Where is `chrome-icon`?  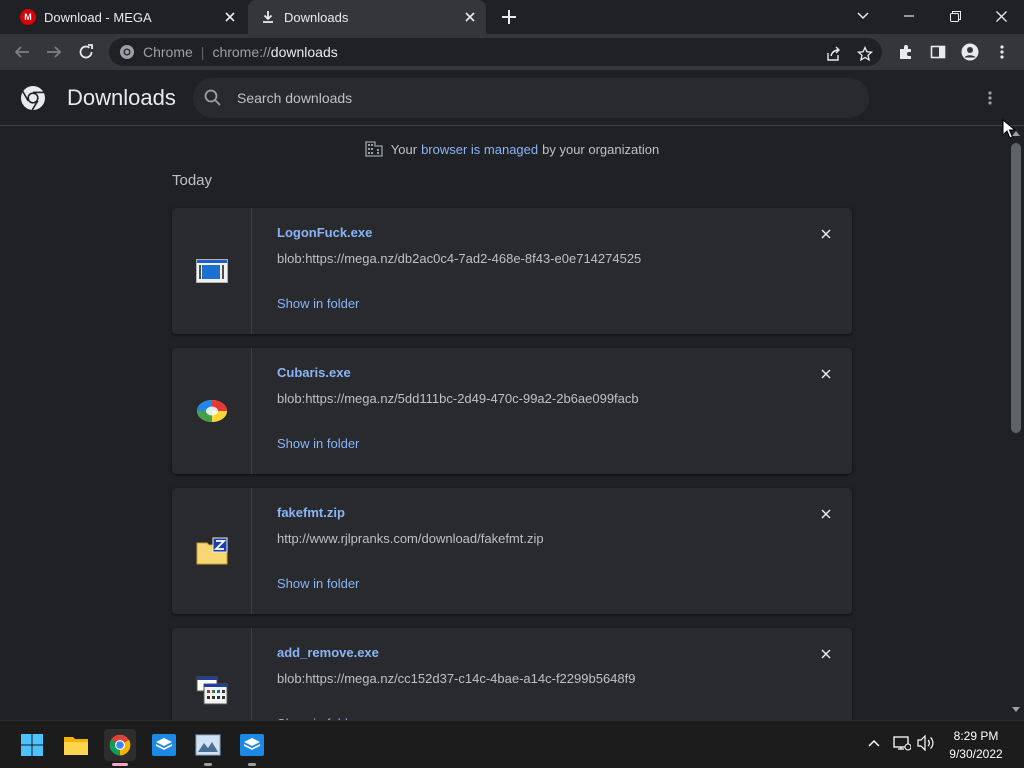 chrome-icon is located at coordinates (120, 747).